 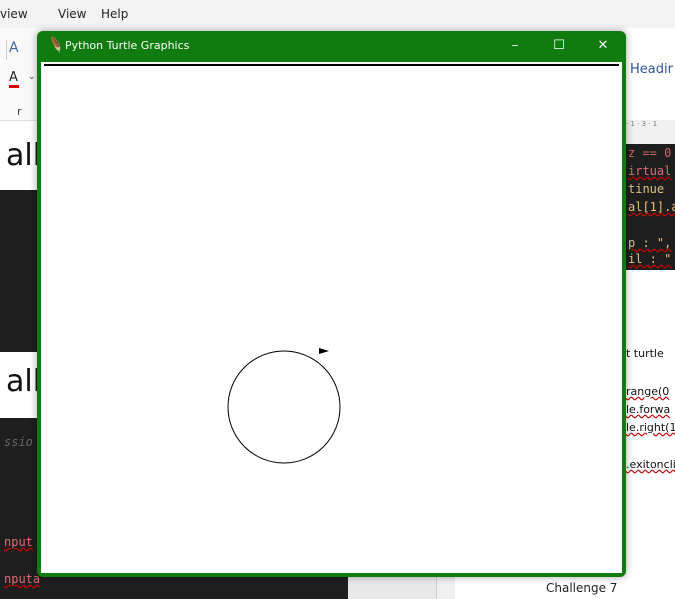 What do you see at coordinates (392, 587) in the screenshot?
I see `doc-gap` at bounding box center [392, 587].